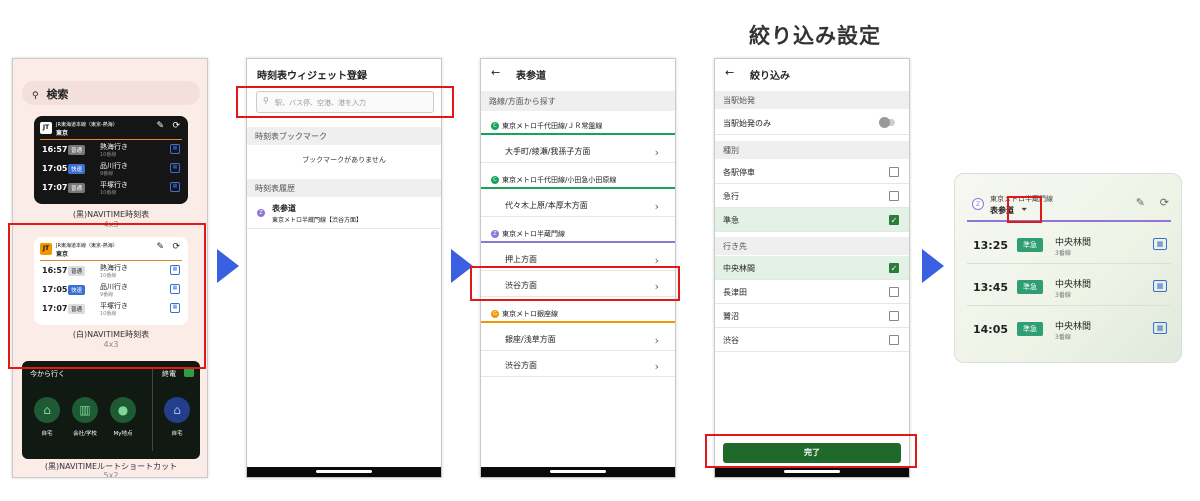 This screenshot has width=1200, height=501. What do you see at coordinates (578, 338) in the screenshot?
I see `direction-item: 銀座/浅草方面 ›` at bounding box center [578, 338].